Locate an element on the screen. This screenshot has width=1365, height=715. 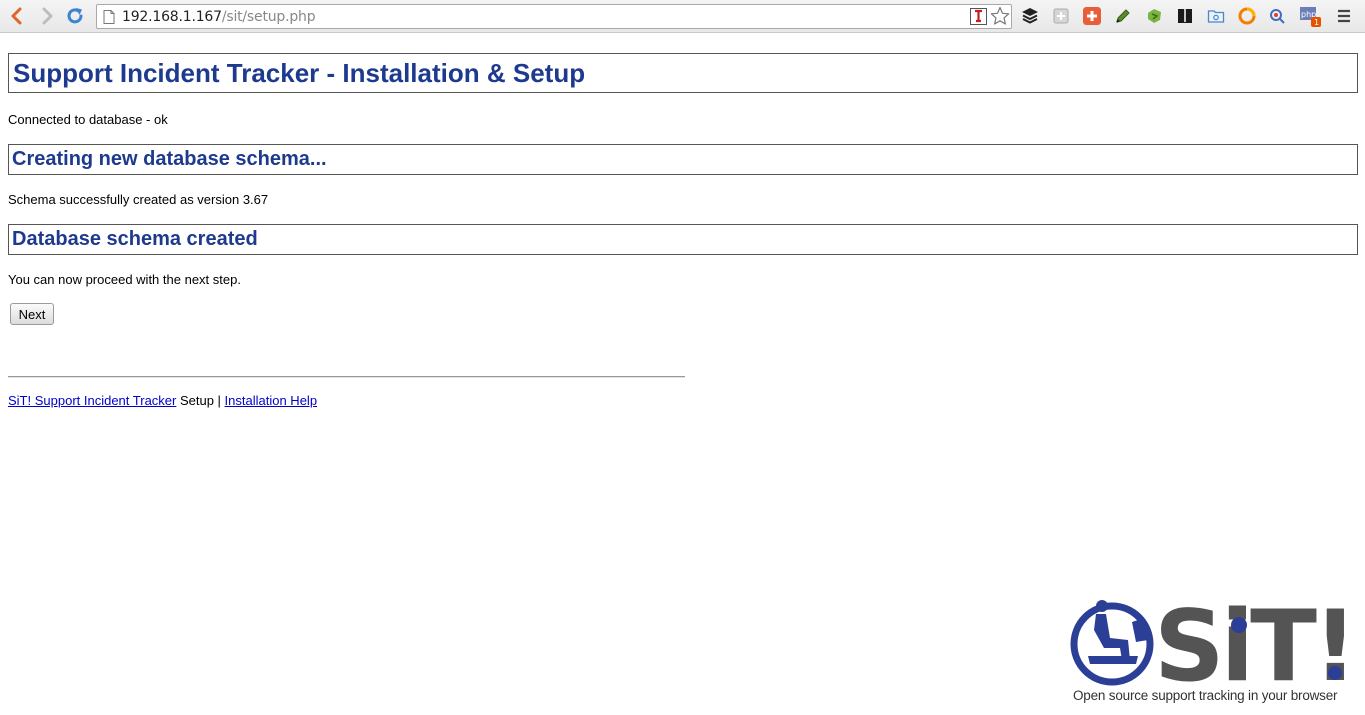
reload-icon is located at coordinates (75, 16).